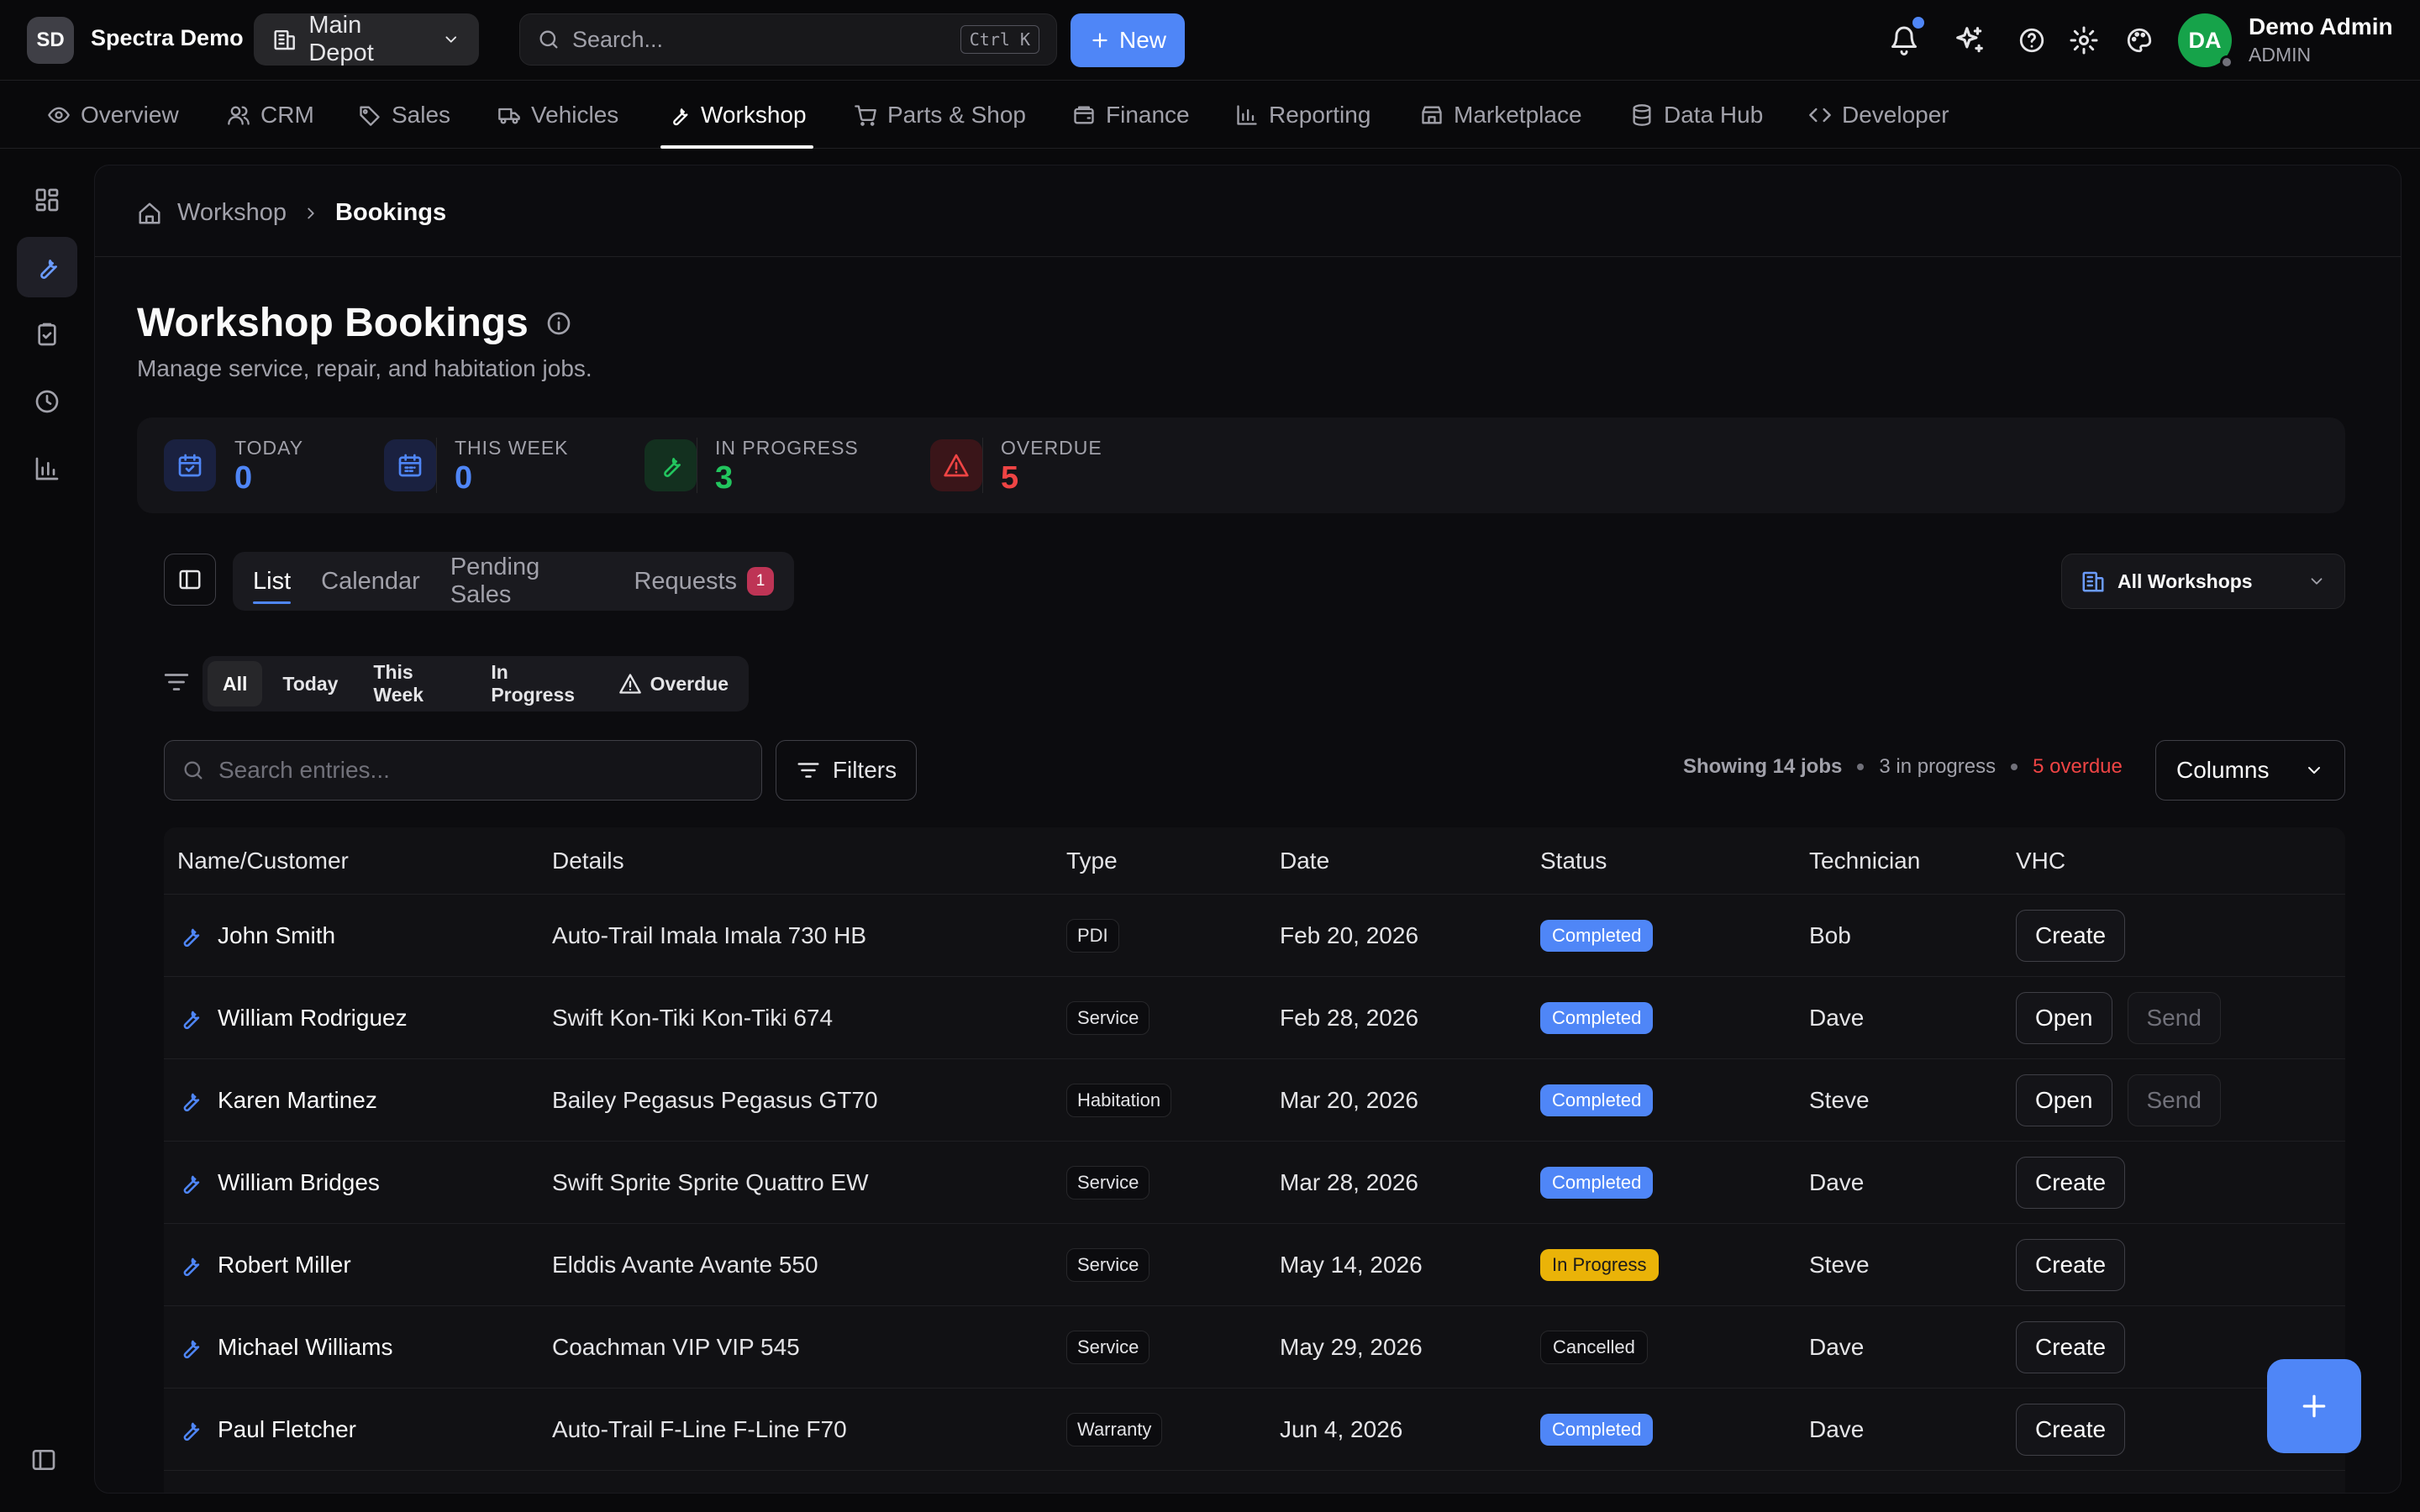  What do you see at coordinates (47, 200) in the screenshot?
I see `rail-dashboard` at bounding box center [47, 200].